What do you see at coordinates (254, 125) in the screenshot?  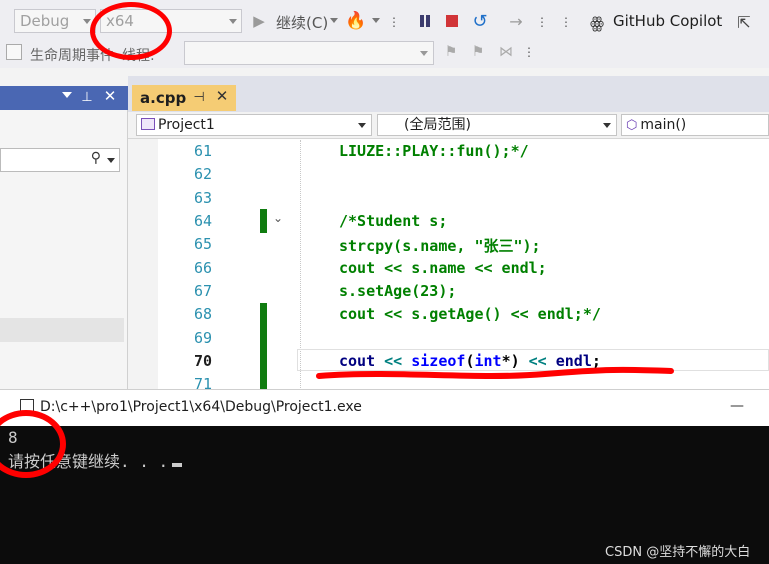 I see `project-dropdown: Project1` at bounding box center [254, 125].